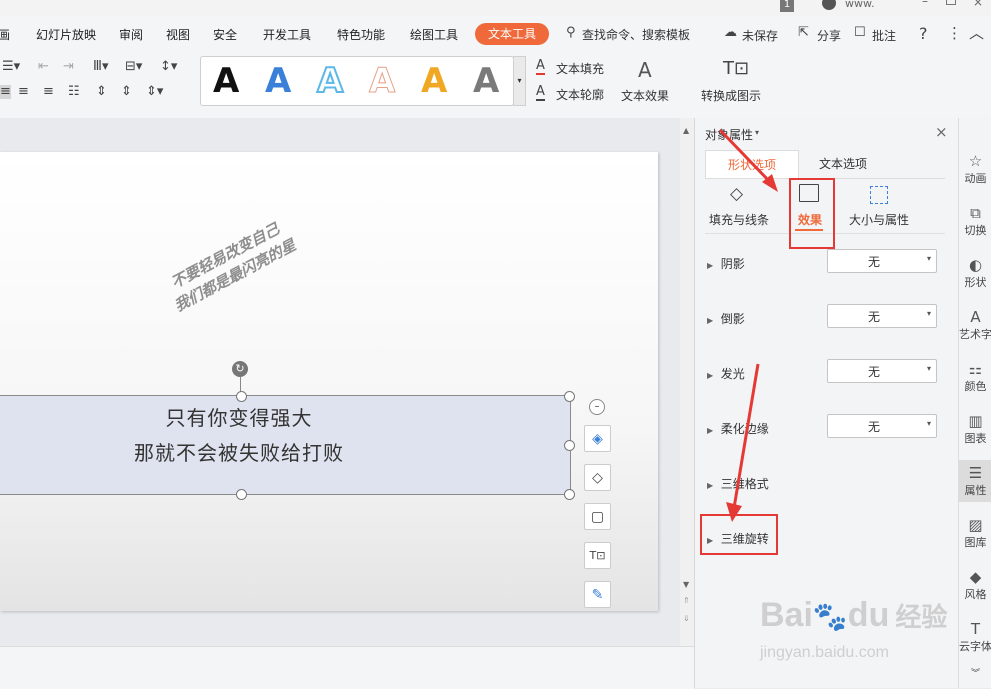  I want to click on text-effect-button: 文本效果, so click(645, 95).